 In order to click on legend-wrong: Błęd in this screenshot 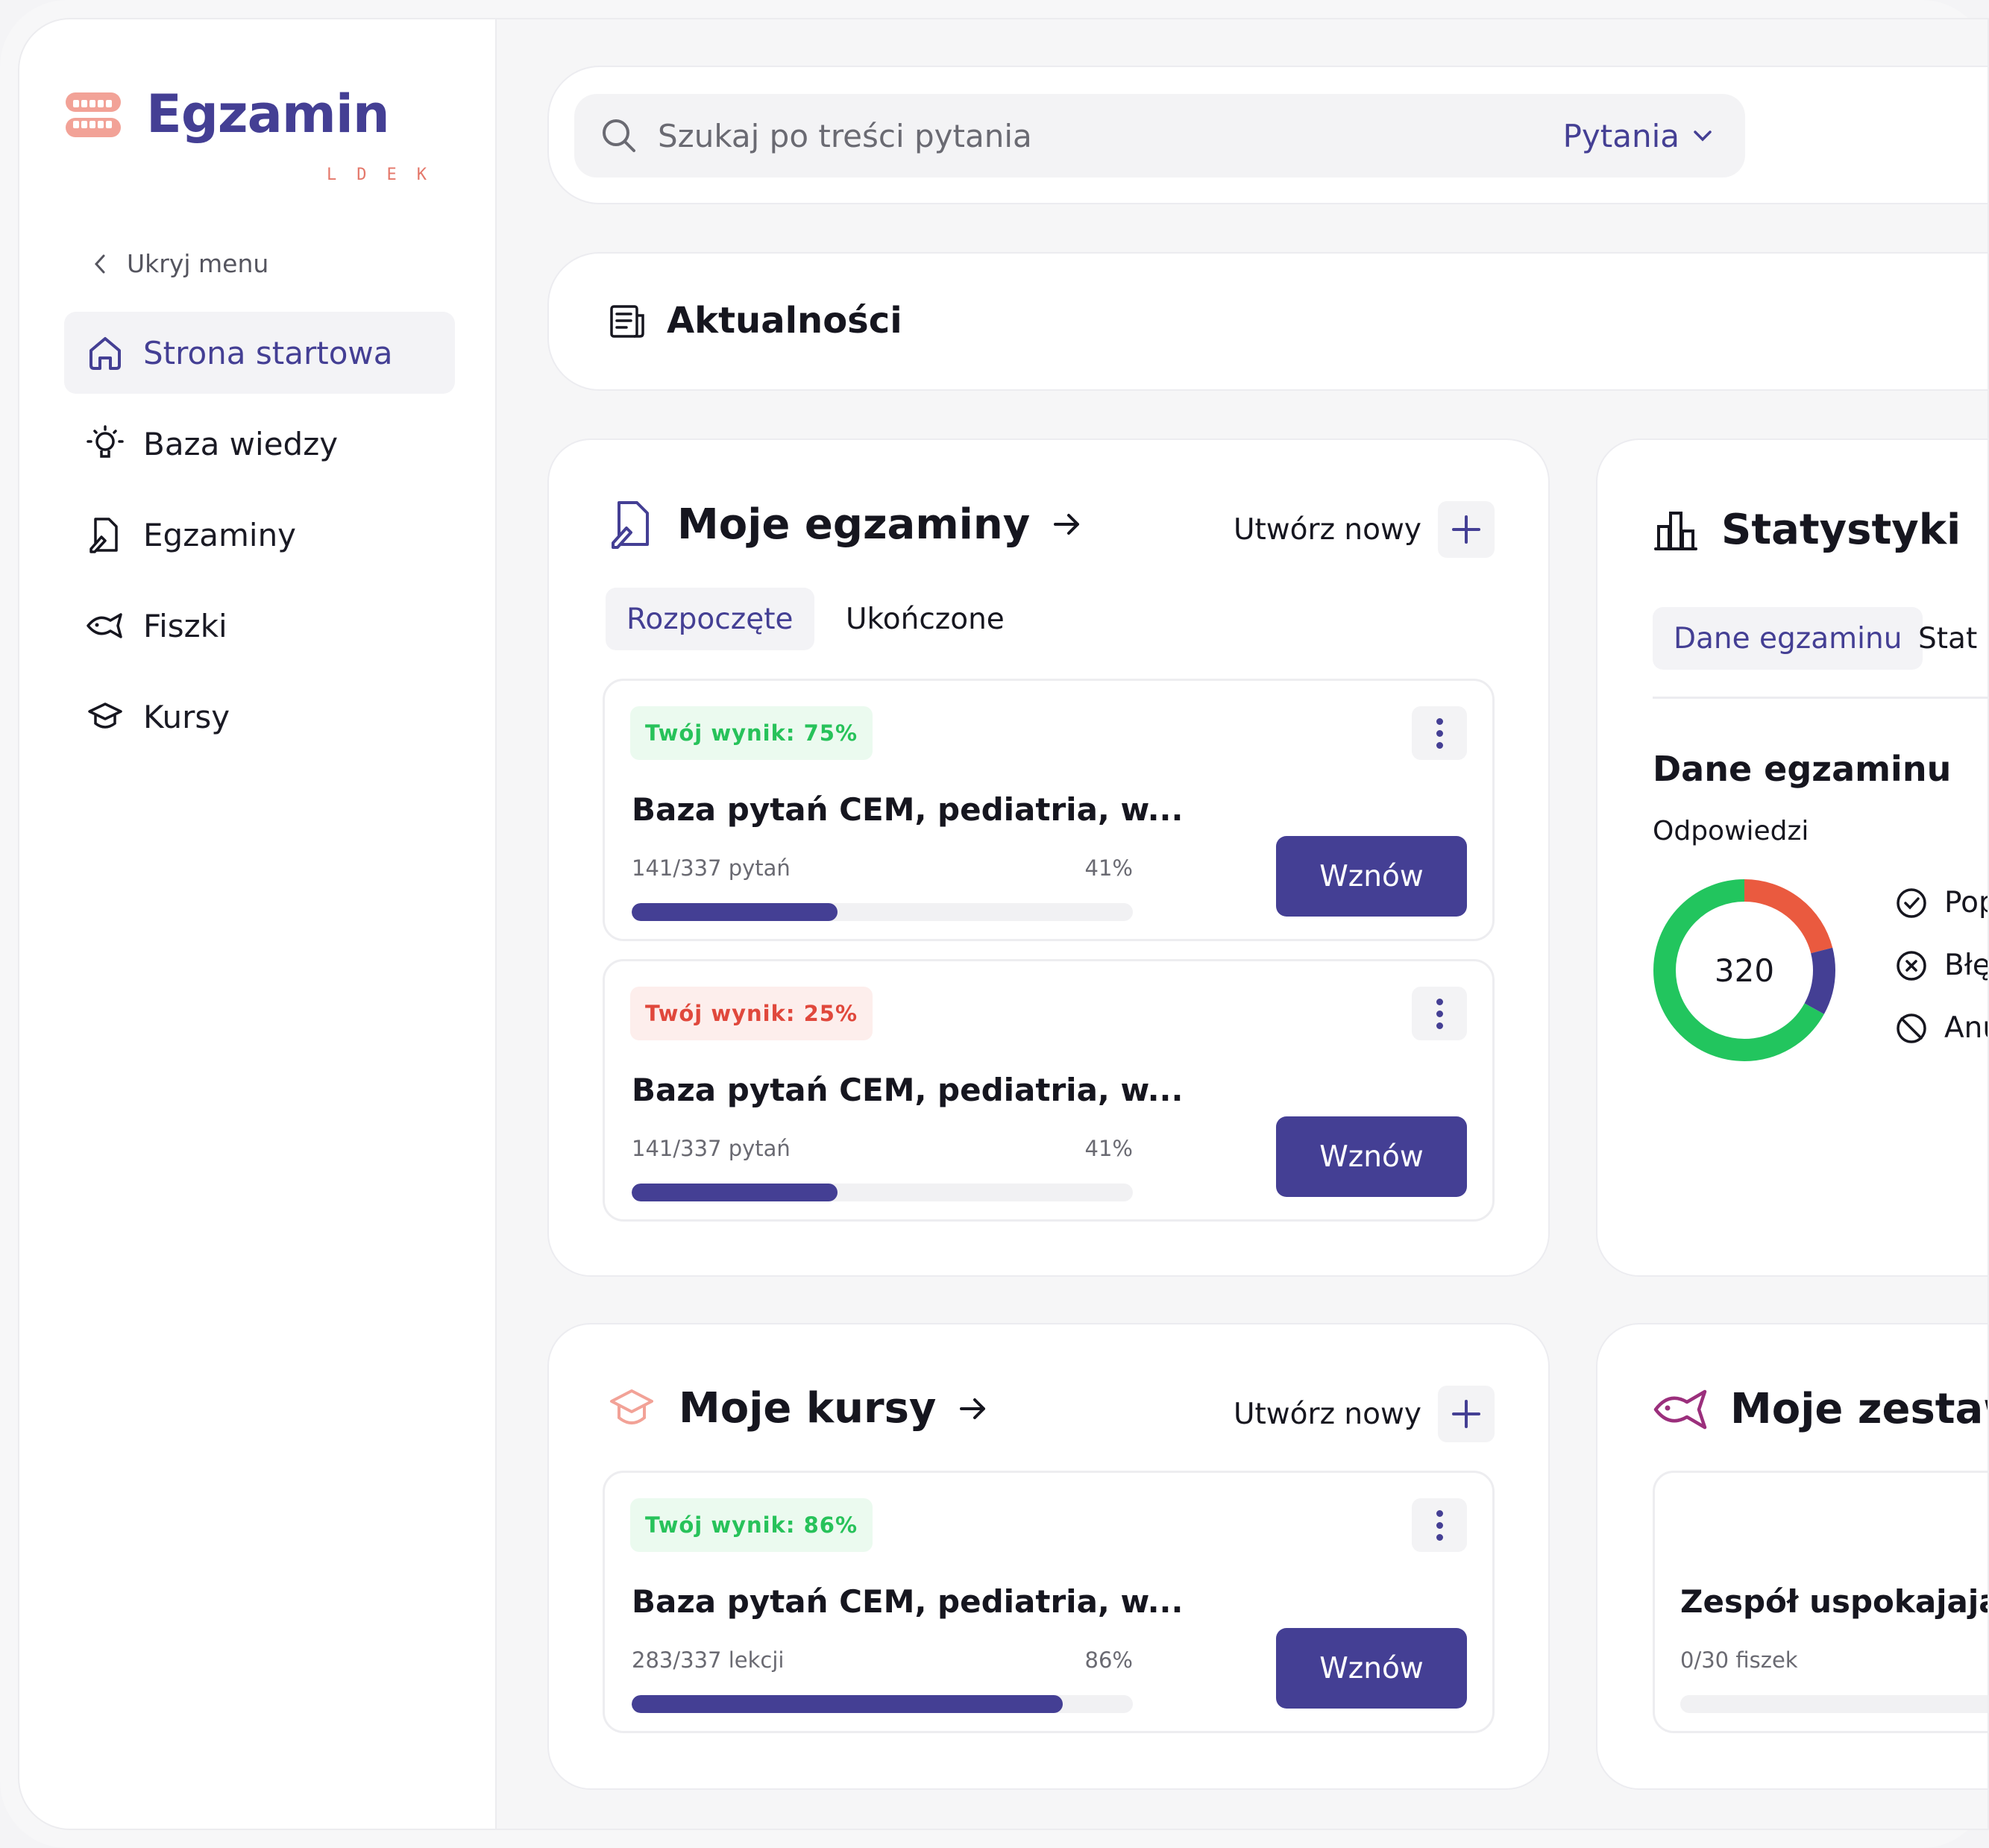, I will do `click(1942, 965)`.